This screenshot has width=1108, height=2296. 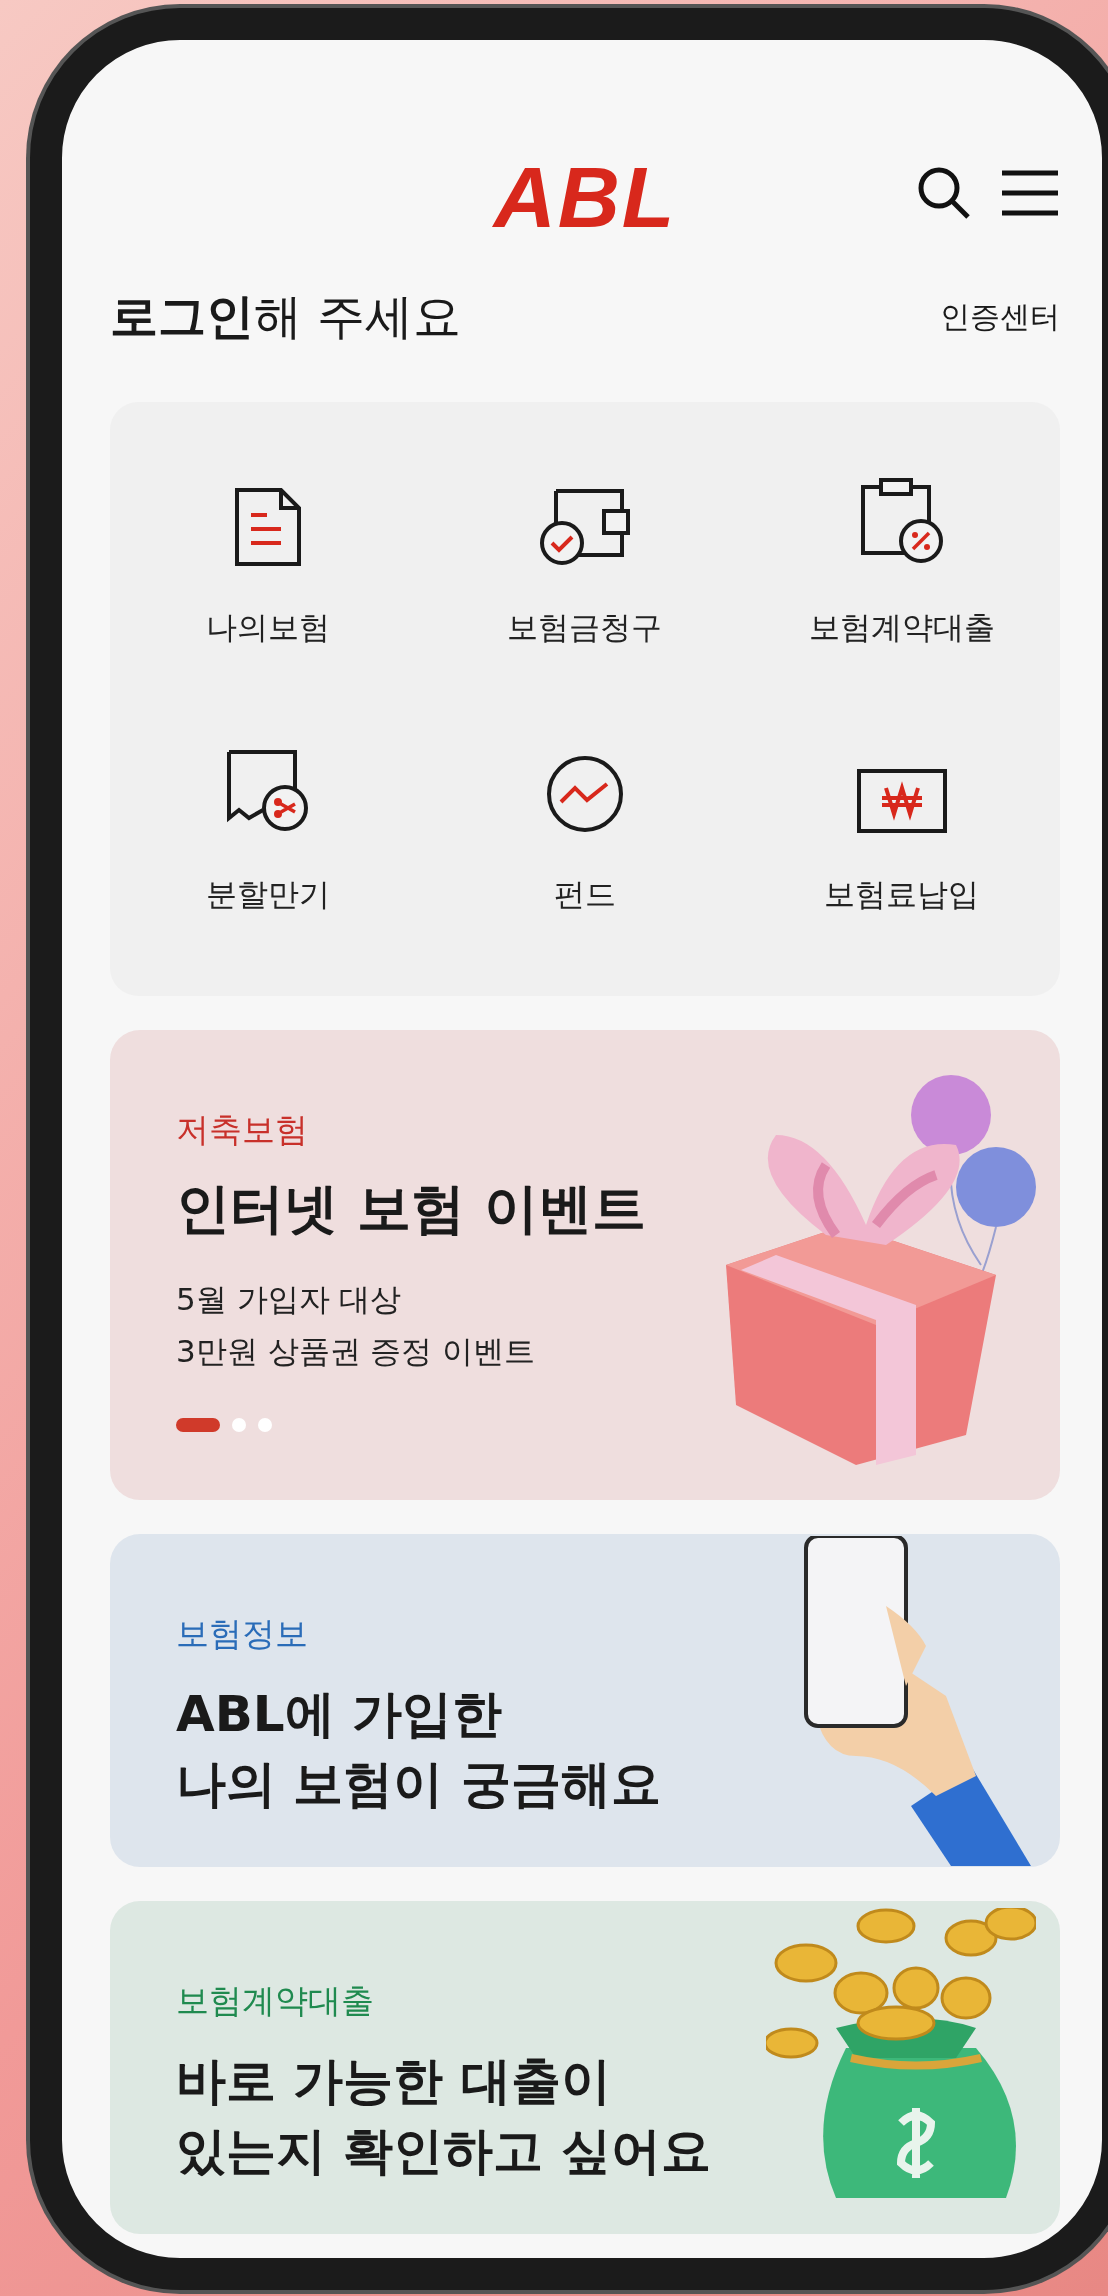 What do you see at coordinates (411, 1209) in the screenshot?
I see `banner-title: 인터넷 보험 이벤트` at bounding box center [411, 1209].